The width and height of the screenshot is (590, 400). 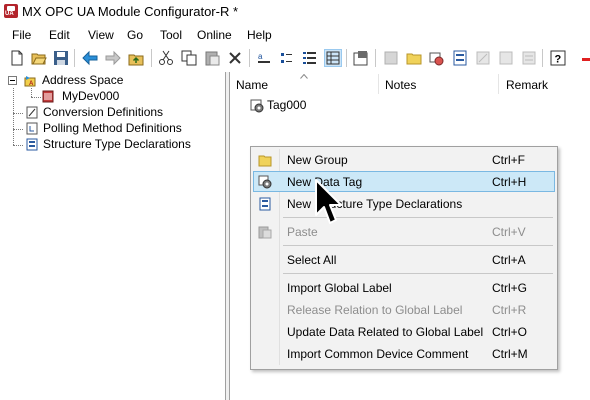 I want to click on folder-icon, so click(x=265, y=161).